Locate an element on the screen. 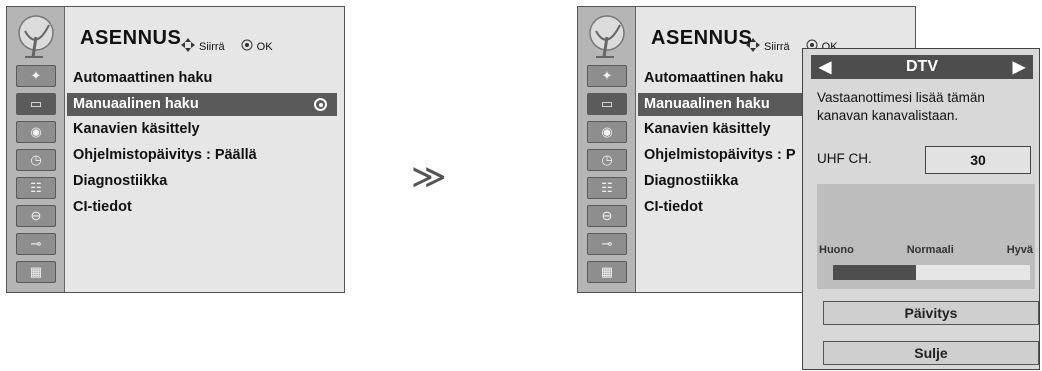  hint-ok-label: OK is located at coordinates (264, 46).